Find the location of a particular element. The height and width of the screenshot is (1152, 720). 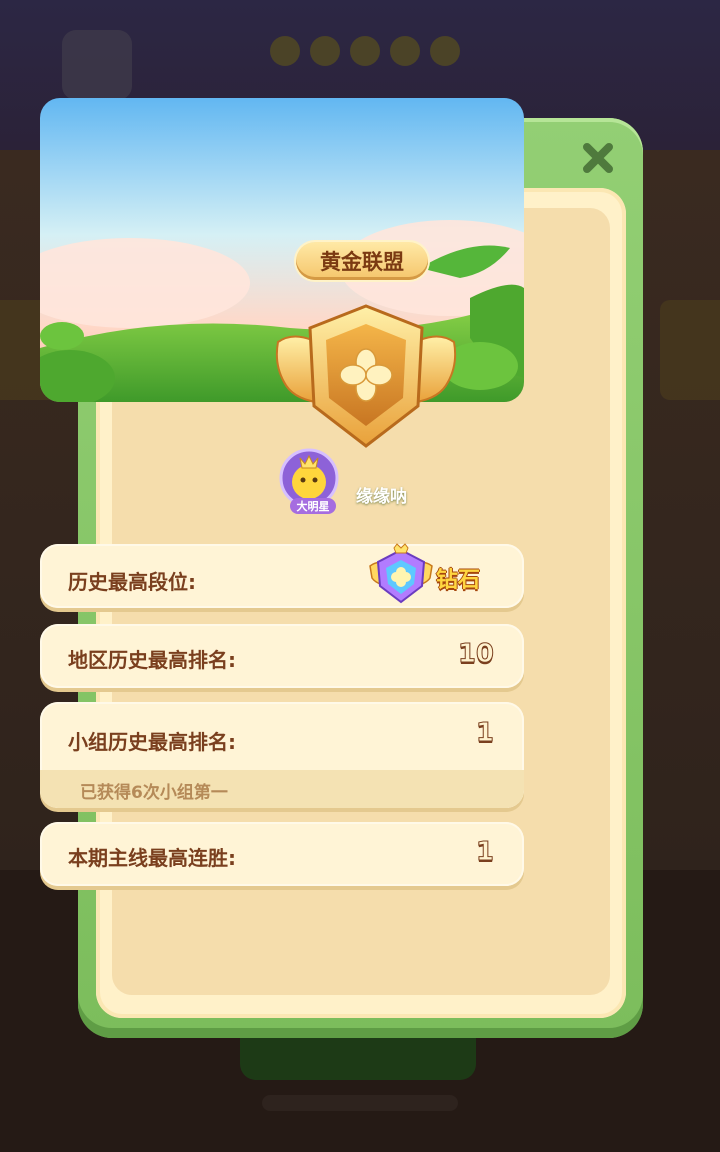

close-x-icon is located at coordinates (598, 158).